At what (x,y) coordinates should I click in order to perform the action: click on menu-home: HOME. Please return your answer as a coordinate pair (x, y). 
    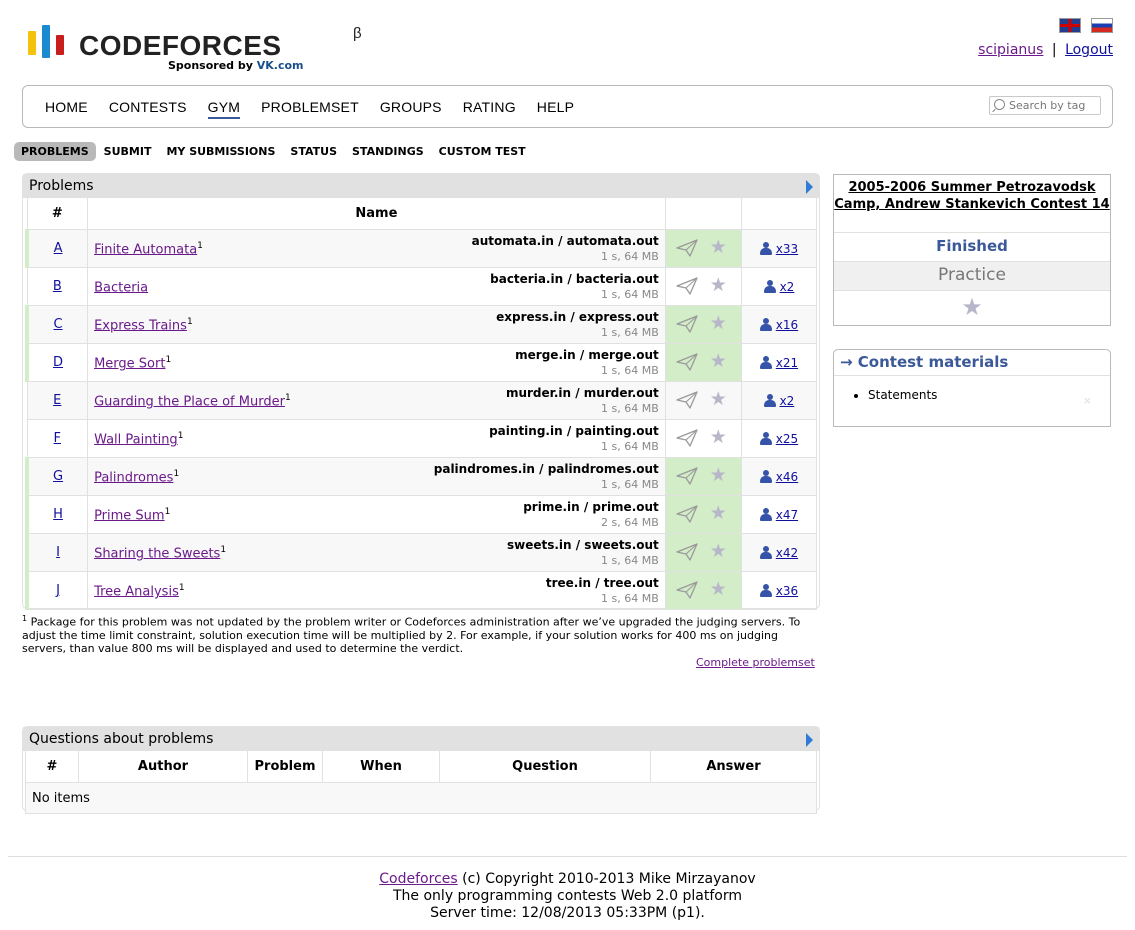
    Looking at the image, I should click on (66, 107).